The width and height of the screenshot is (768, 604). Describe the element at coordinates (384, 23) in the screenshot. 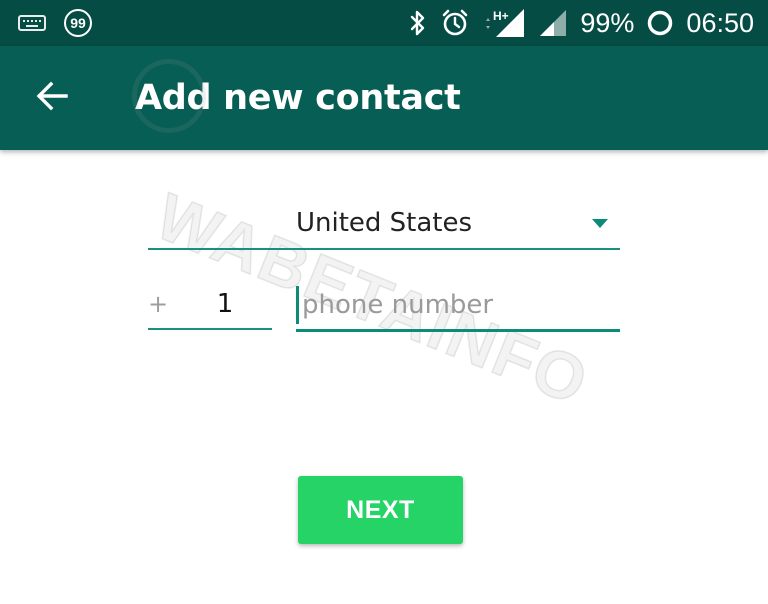

I see `status-bar: 99 H+ 99% 06:50` at that location.